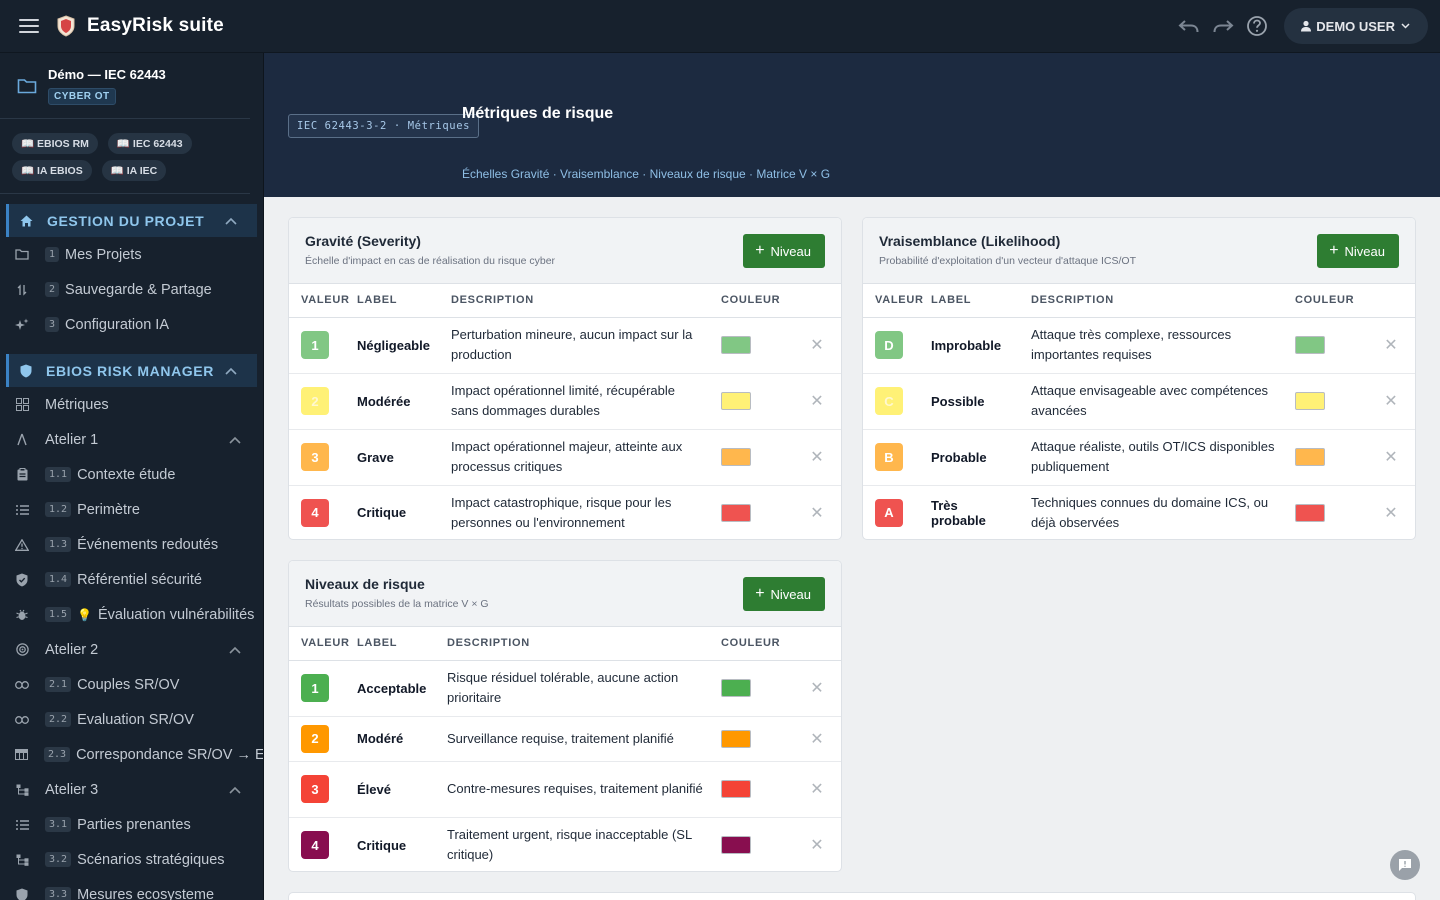 Image resolution: width=1440 pixels, height=900 pixels. What do you see at coordinates (131, 289) in the screenshot?
I see `sidebar-item-sauvegarde: 2 Sauvegarde & Partage` at bounding box center [131, 289].